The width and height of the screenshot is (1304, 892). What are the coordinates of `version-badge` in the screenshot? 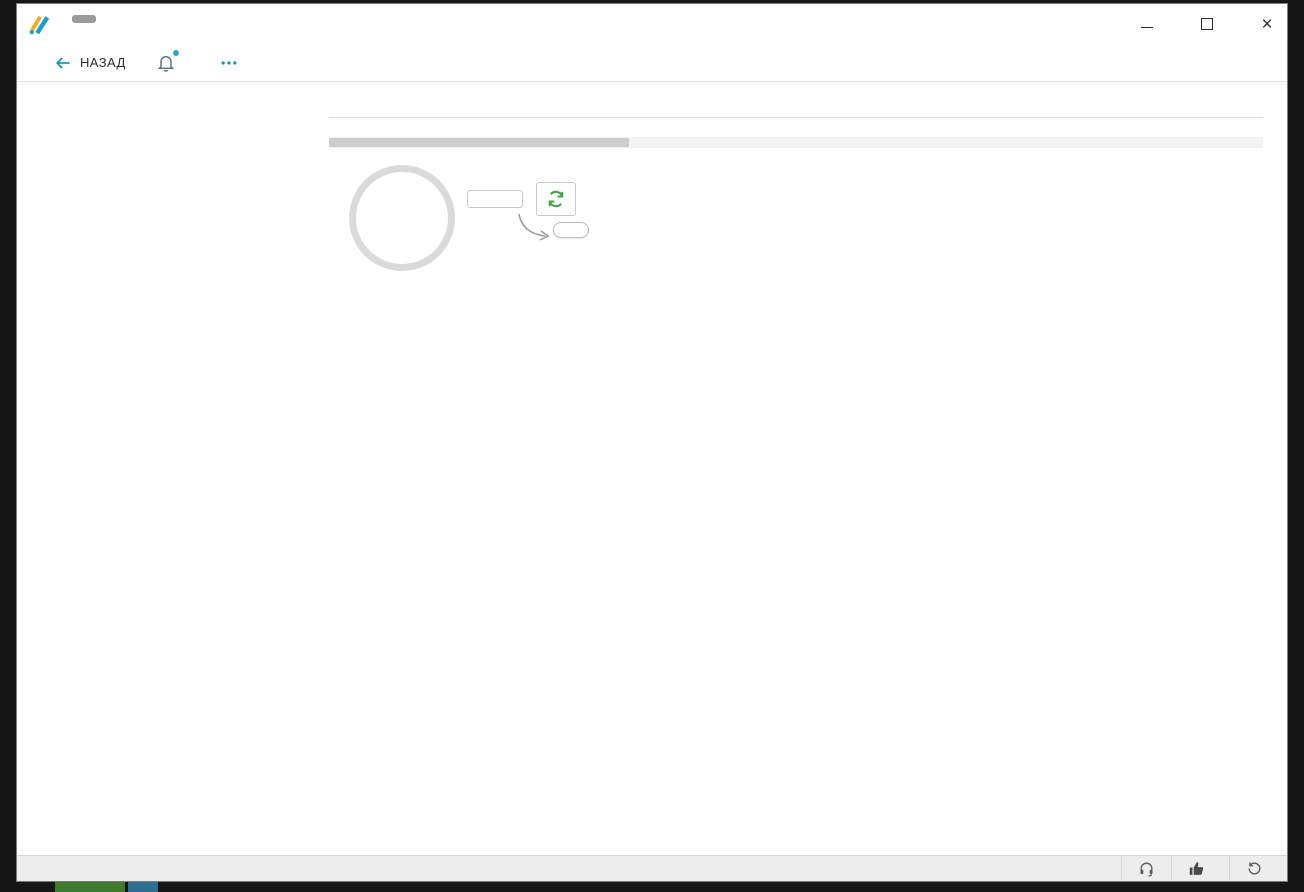 It's located at (84, 19).